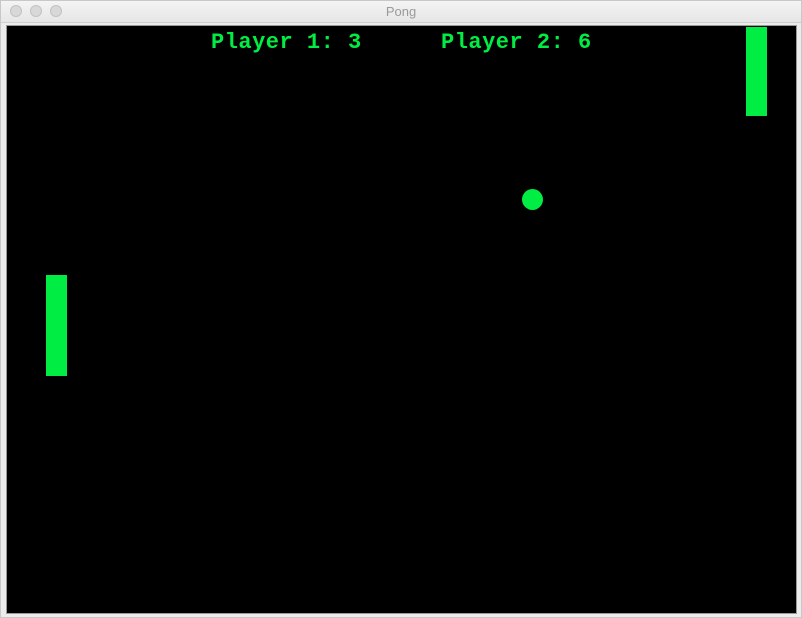 This screenshot has width=802, height=618. What do you see at coordinates (56, 325) in the screenshot?
I see `left-paddle` at bounding box center [56, 325].